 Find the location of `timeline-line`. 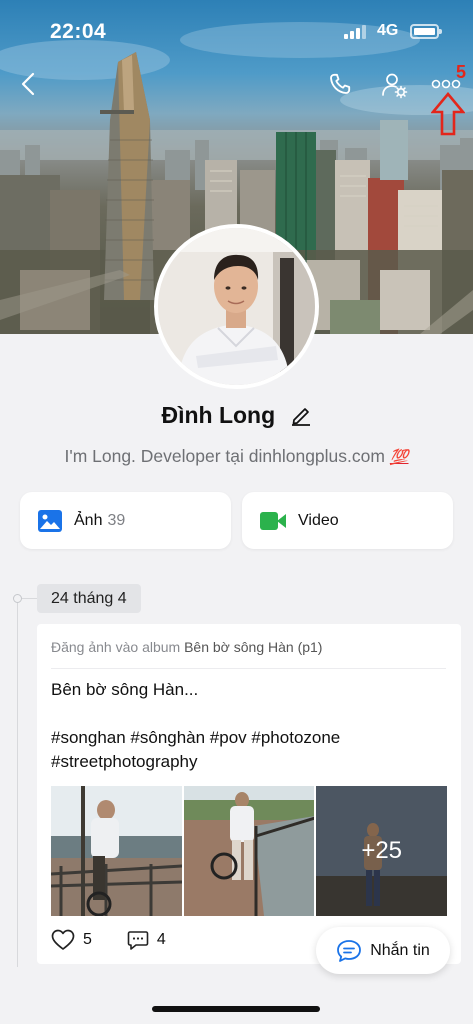

timeline-line is located at coordinates (17, 783).